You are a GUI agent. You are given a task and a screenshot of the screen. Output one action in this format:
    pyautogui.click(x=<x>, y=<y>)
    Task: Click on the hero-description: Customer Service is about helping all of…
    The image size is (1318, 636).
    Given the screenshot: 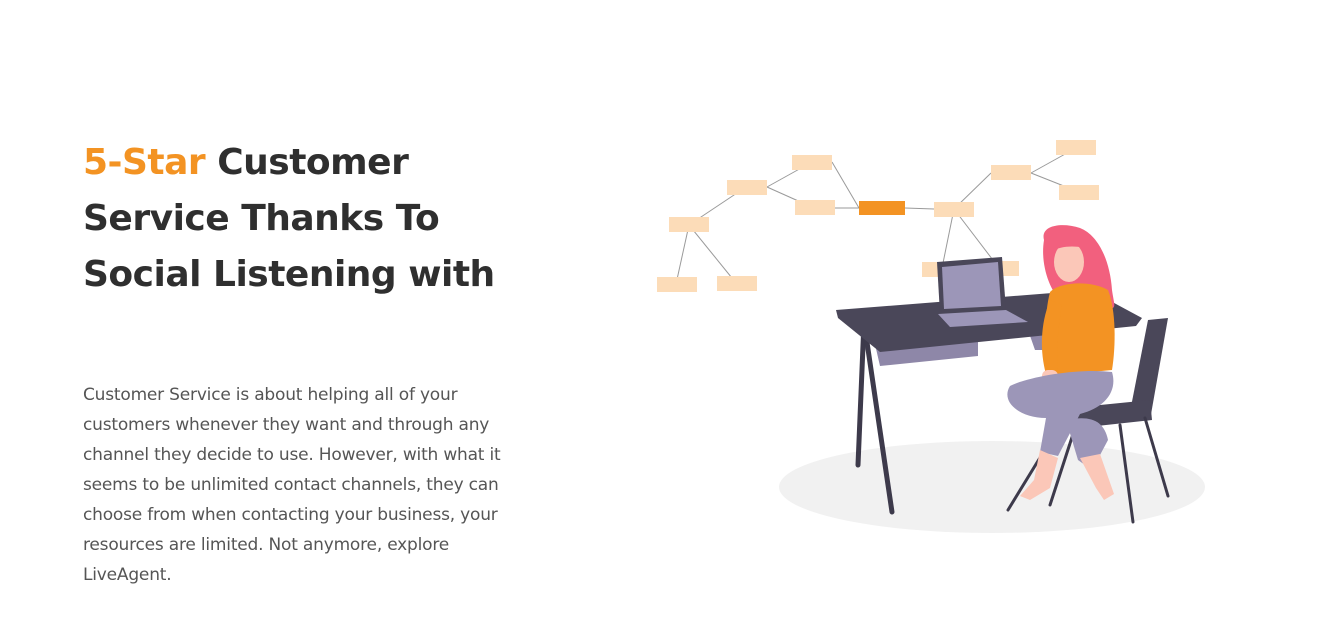 What is the action you would take?
    pyautogui.click(x=292, y=485)
    